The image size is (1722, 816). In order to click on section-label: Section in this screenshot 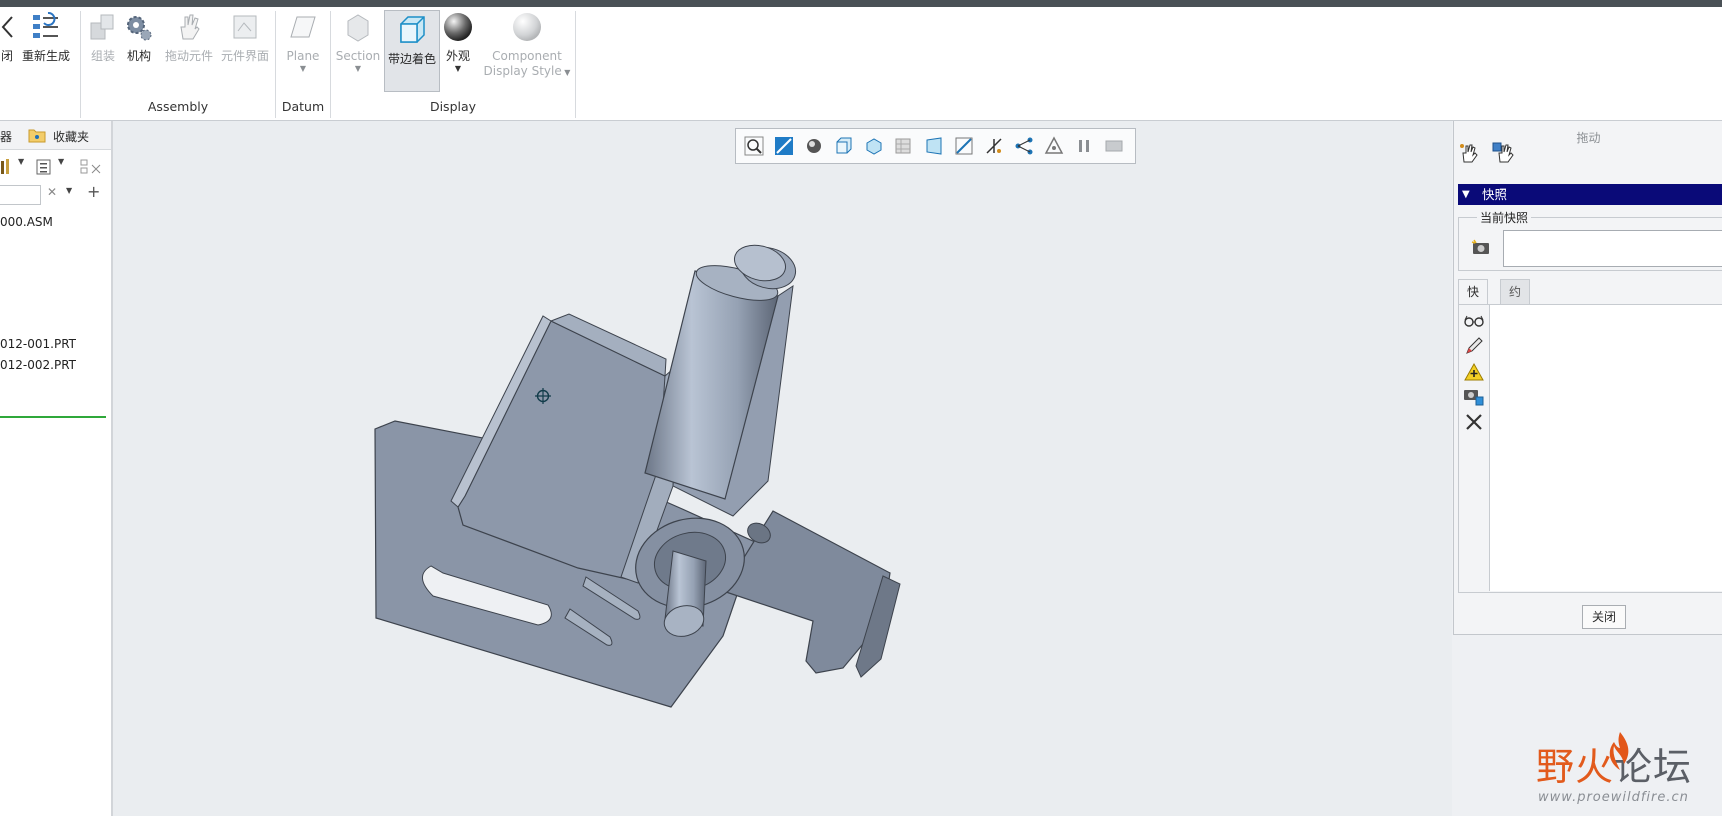, I will do `click(358, 56)`.